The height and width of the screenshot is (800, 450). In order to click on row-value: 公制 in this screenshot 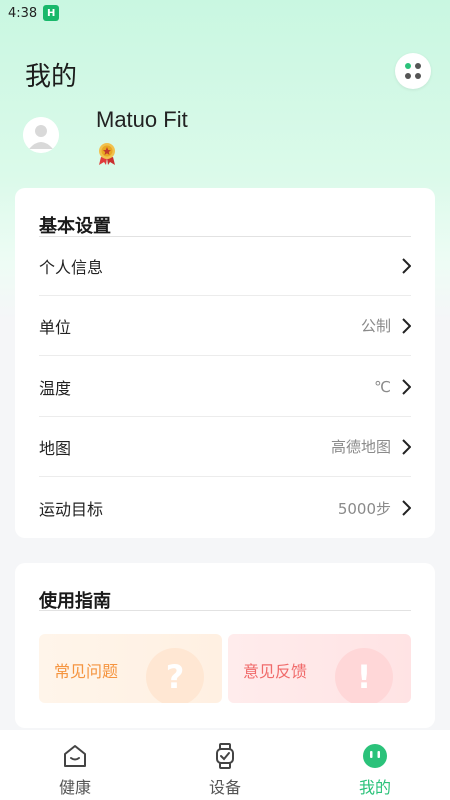, I will do `click(375, 326)`.